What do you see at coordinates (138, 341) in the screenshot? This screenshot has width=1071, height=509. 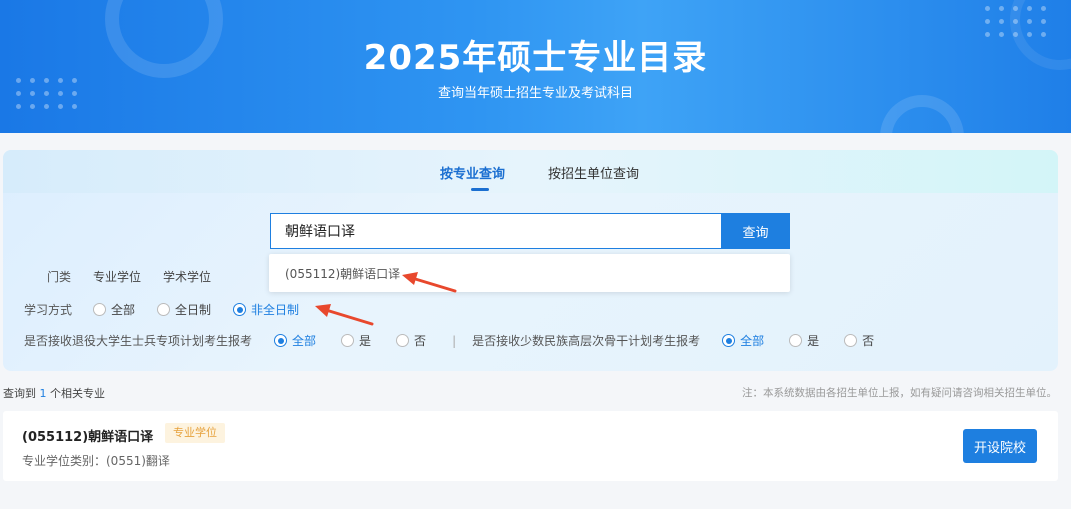 I see `veteran-plan-label: 是否接收退役大学生士兵专项计划考生报考` at bounding box center [138, 341].